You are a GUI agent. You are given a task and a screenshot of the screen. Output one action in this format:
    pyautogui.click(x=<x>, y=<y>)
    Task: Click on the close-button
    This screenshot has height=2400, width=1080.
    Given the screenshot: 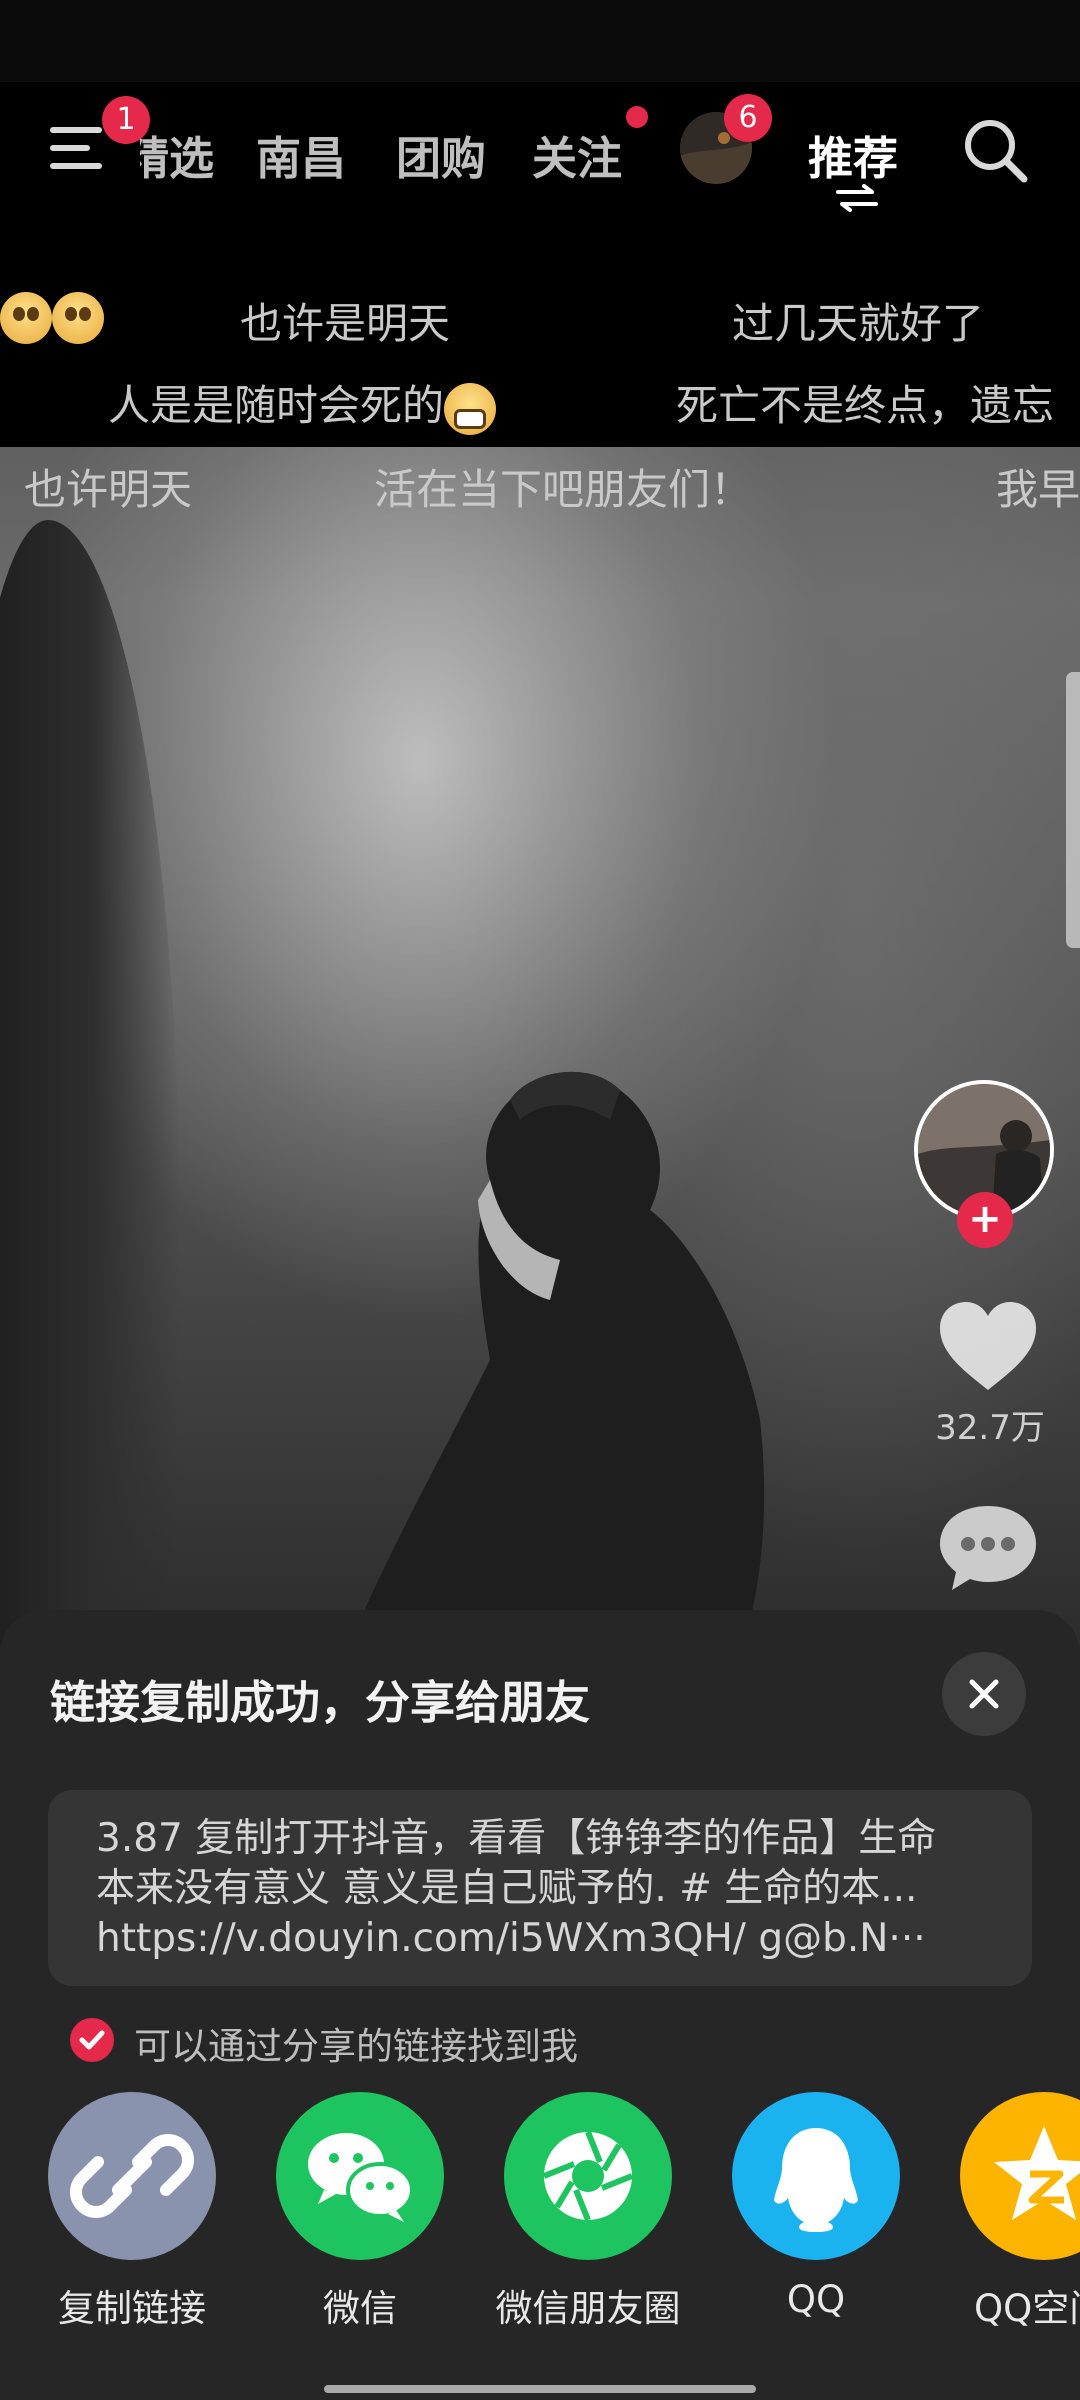 What is the action you would take?
    pyautogui.click(x=984, y=1694)
    